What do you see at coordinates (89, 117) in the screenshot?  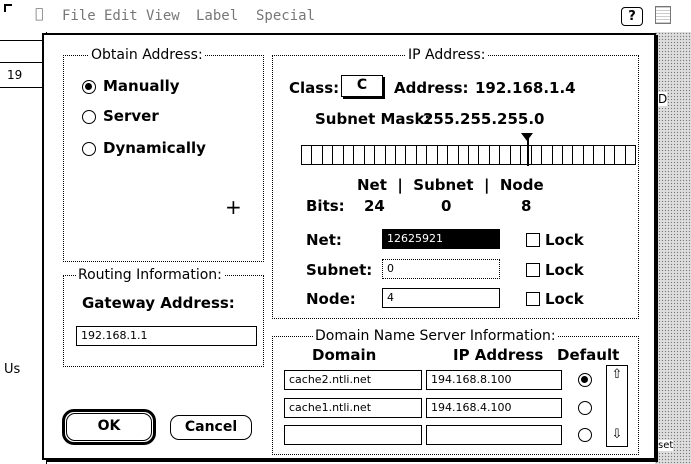 I see `radio-server` at bounding box center [89, 117].